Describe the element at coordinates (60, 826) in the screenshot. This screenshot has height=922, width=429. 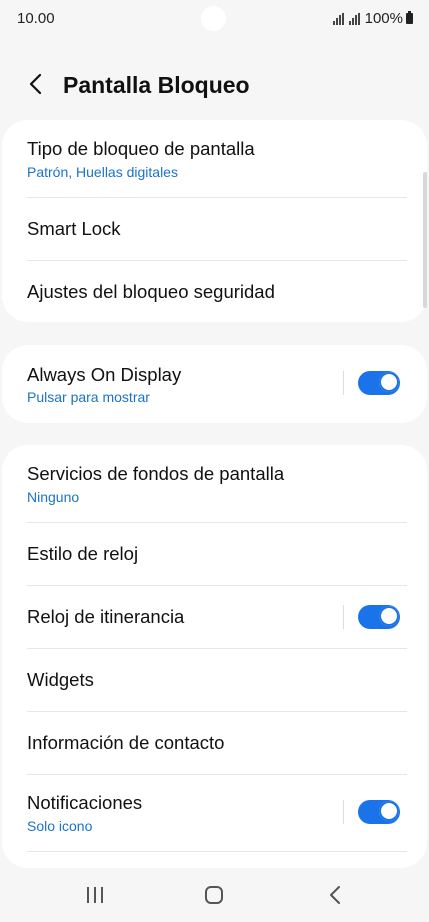
I see `notifications-subtitle: Solo icono` at that location.